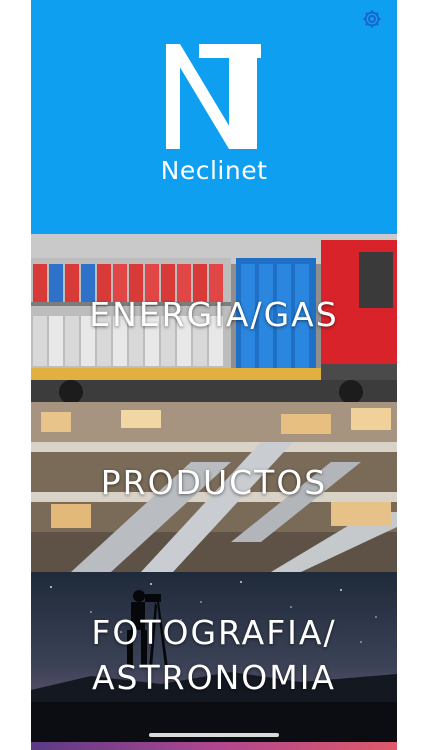 The image size is (422, 750). Describe the element at coordinates (213, 96) in the screenshot. I see `logo-mark` at that location.